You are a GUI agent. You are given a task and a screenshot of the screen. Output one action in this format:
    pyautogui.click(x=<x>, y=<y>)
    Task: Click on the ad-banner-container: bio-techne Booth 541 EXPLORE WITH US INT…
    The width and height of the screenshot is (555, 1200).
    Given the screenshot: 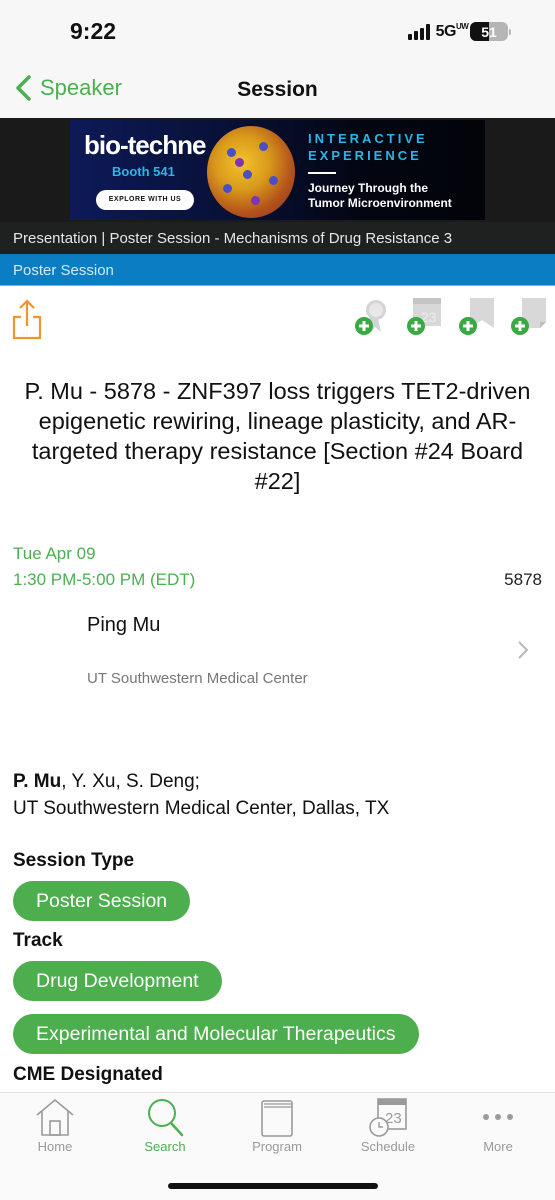 What is the action you would take?
    pyautogui.click(x=277, y=170)
    